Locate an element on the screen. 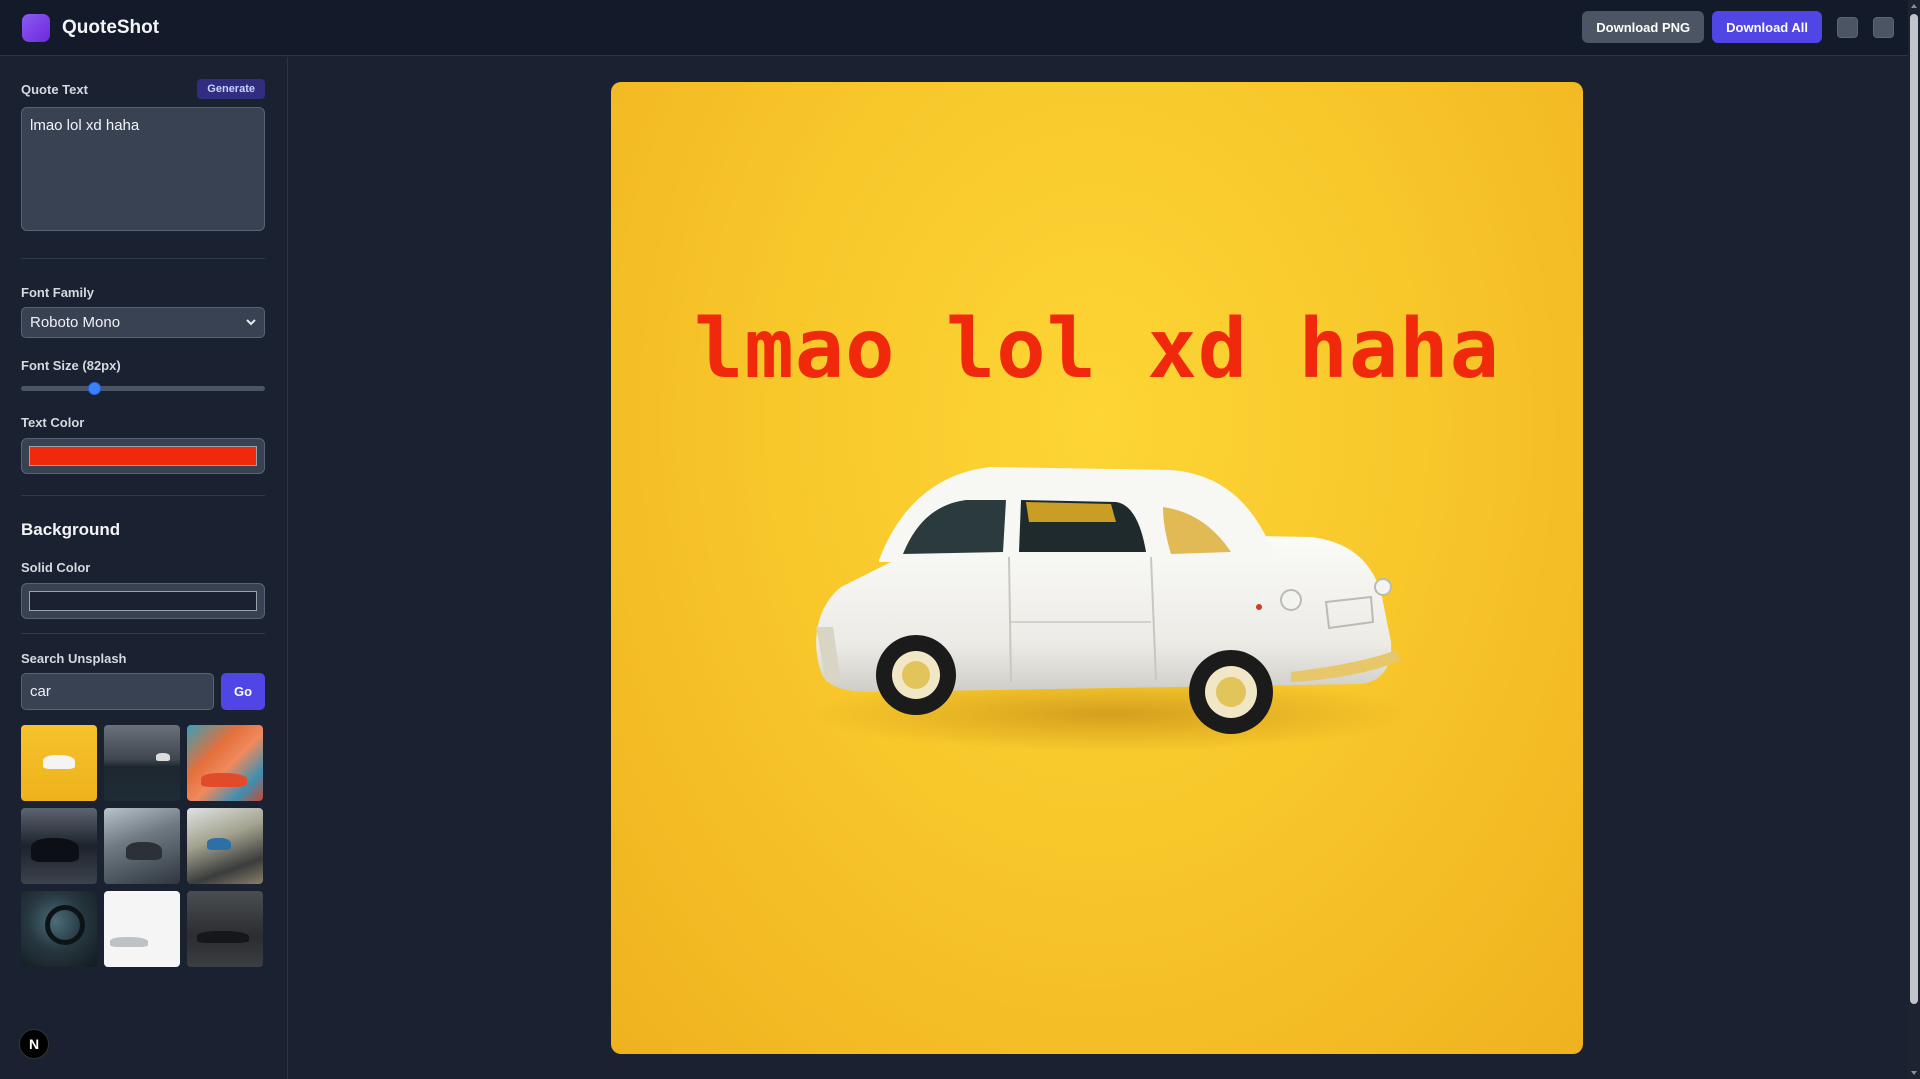  solid-color-label: Solid Color is located at coordinates (56, 567).